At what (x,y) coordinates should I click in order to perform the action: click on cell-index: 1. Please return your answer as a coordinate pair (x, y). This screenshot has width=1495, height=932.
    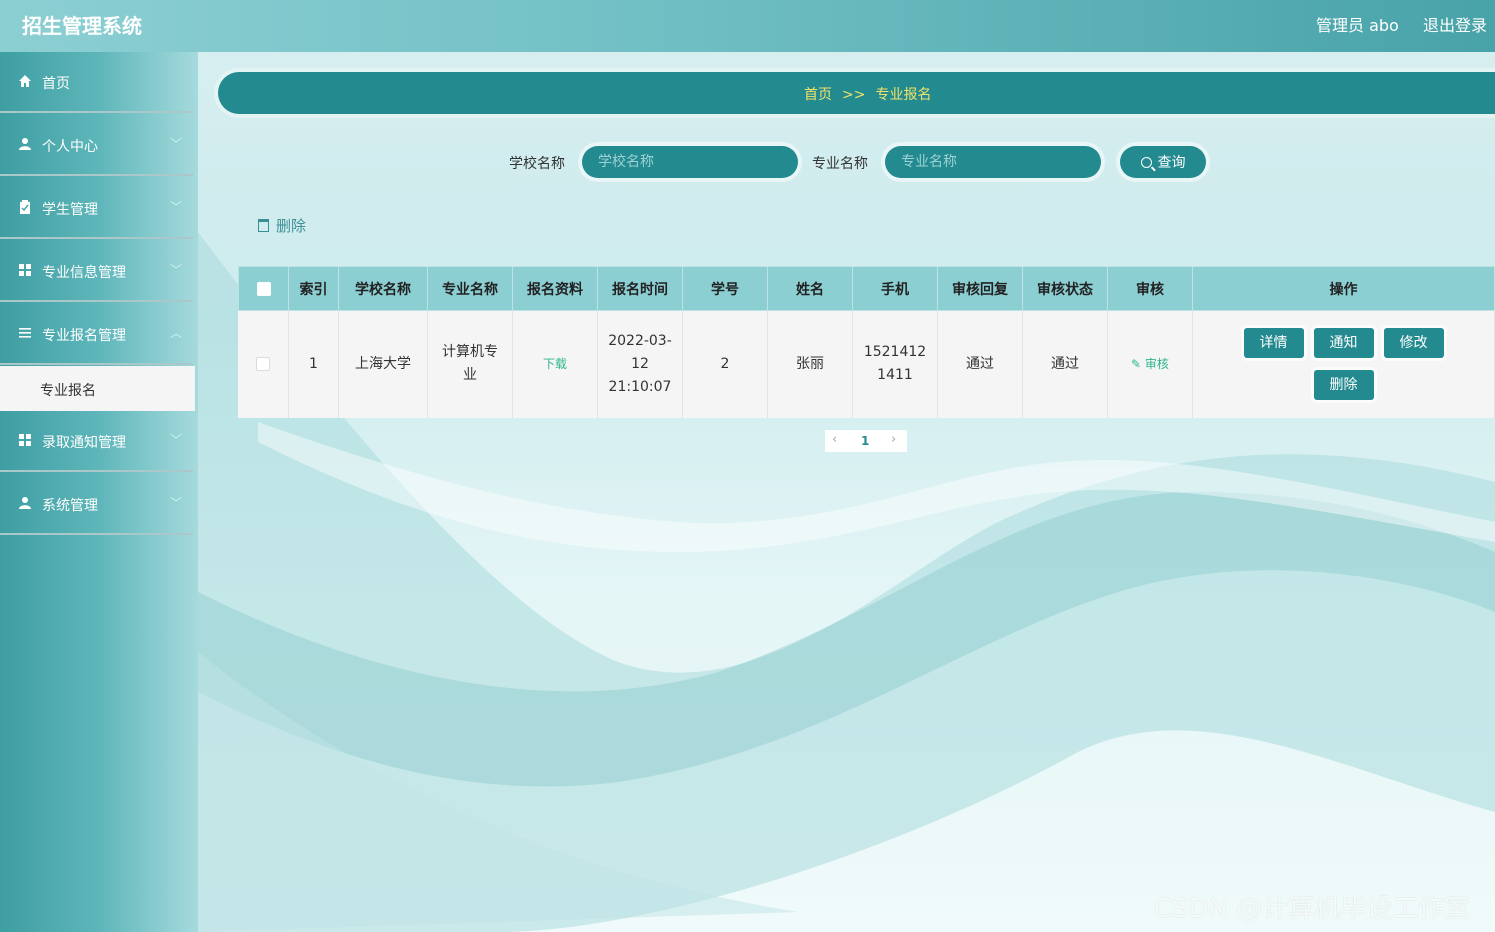
    Looking at the image, I should click on (313, 364).